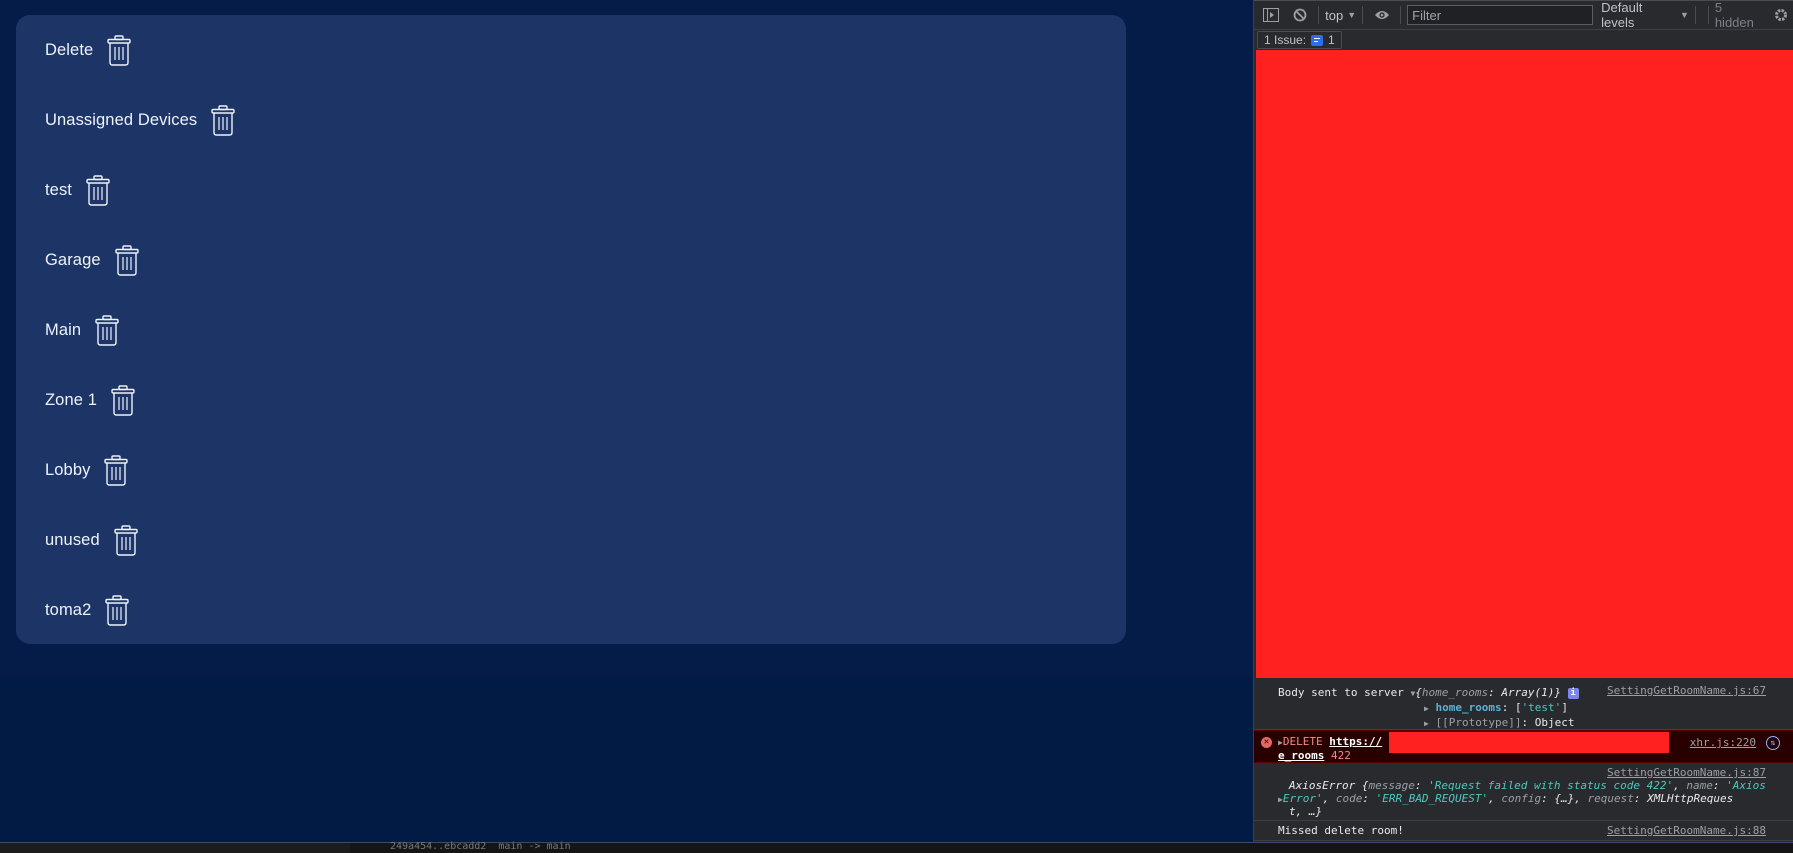  Describe the element at coordinates (1529, 742) in the screenshot. I see `redacted-url` at that location.